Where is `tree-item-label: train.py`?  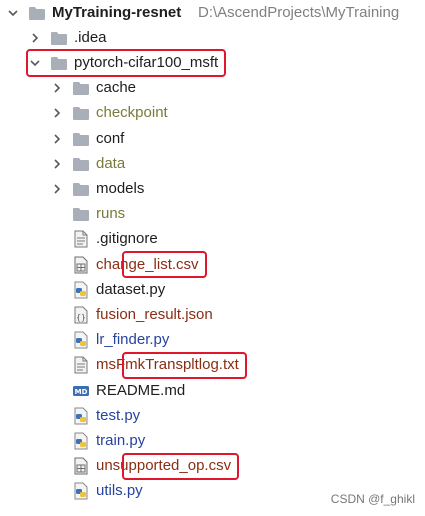
tree-item-label: train.py is located at coordinates (121, 440).